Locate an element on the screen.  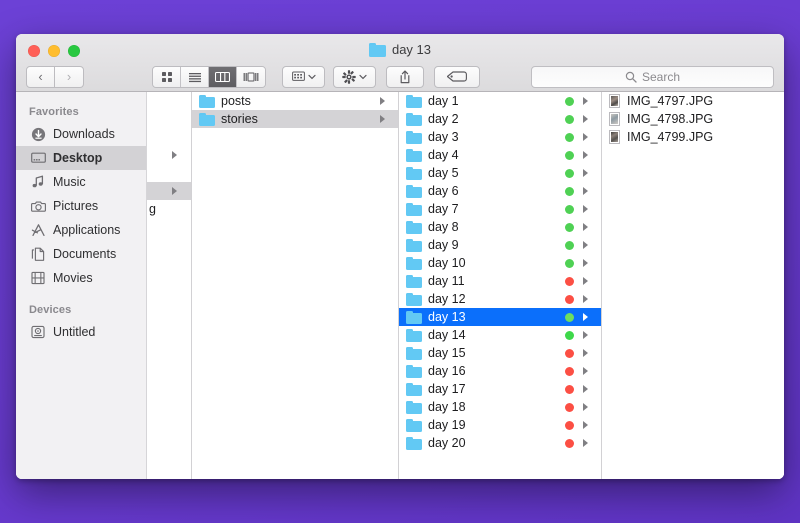
list-item-stories: stories is located at coordinates (295, 119).